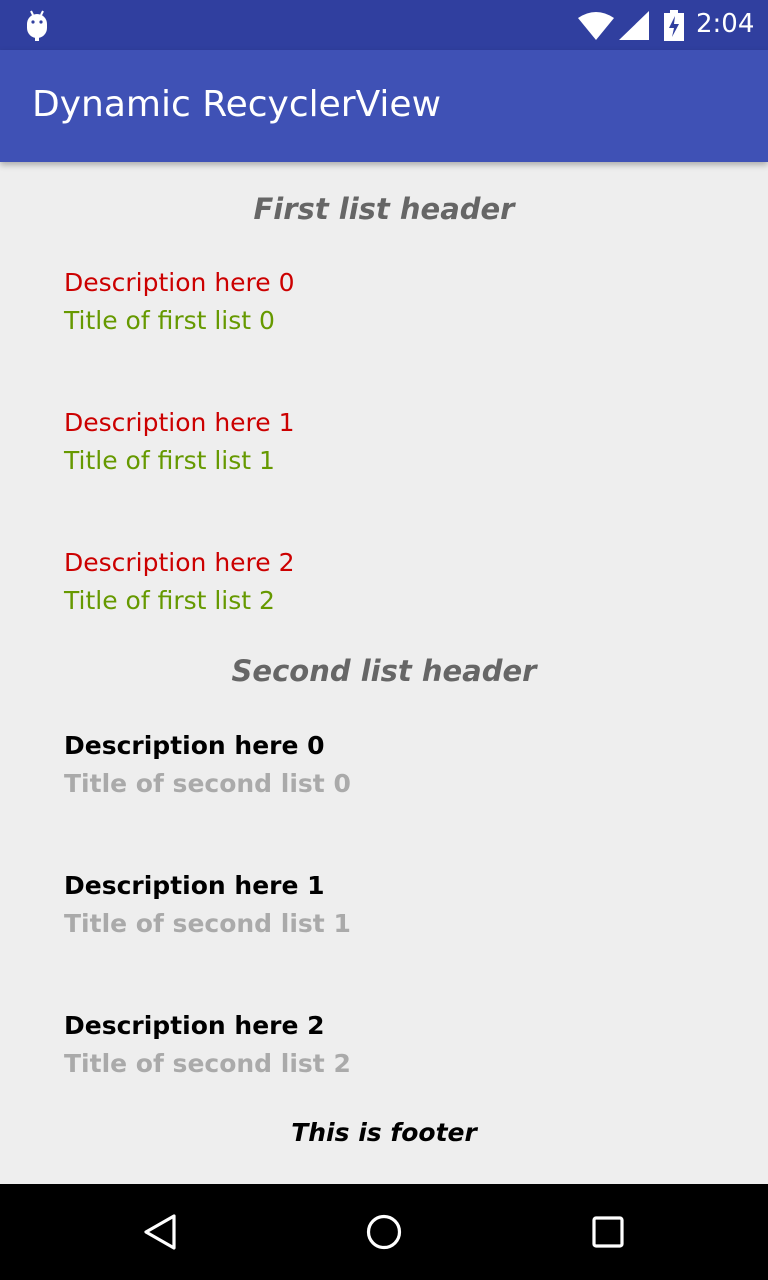 The width and height of the screenshot is (768, 1280). Describe the element at coordinates (384, 582) in the screenshot. I see `first-list-item-2: Description here 2 Title of first list 2` at that location.